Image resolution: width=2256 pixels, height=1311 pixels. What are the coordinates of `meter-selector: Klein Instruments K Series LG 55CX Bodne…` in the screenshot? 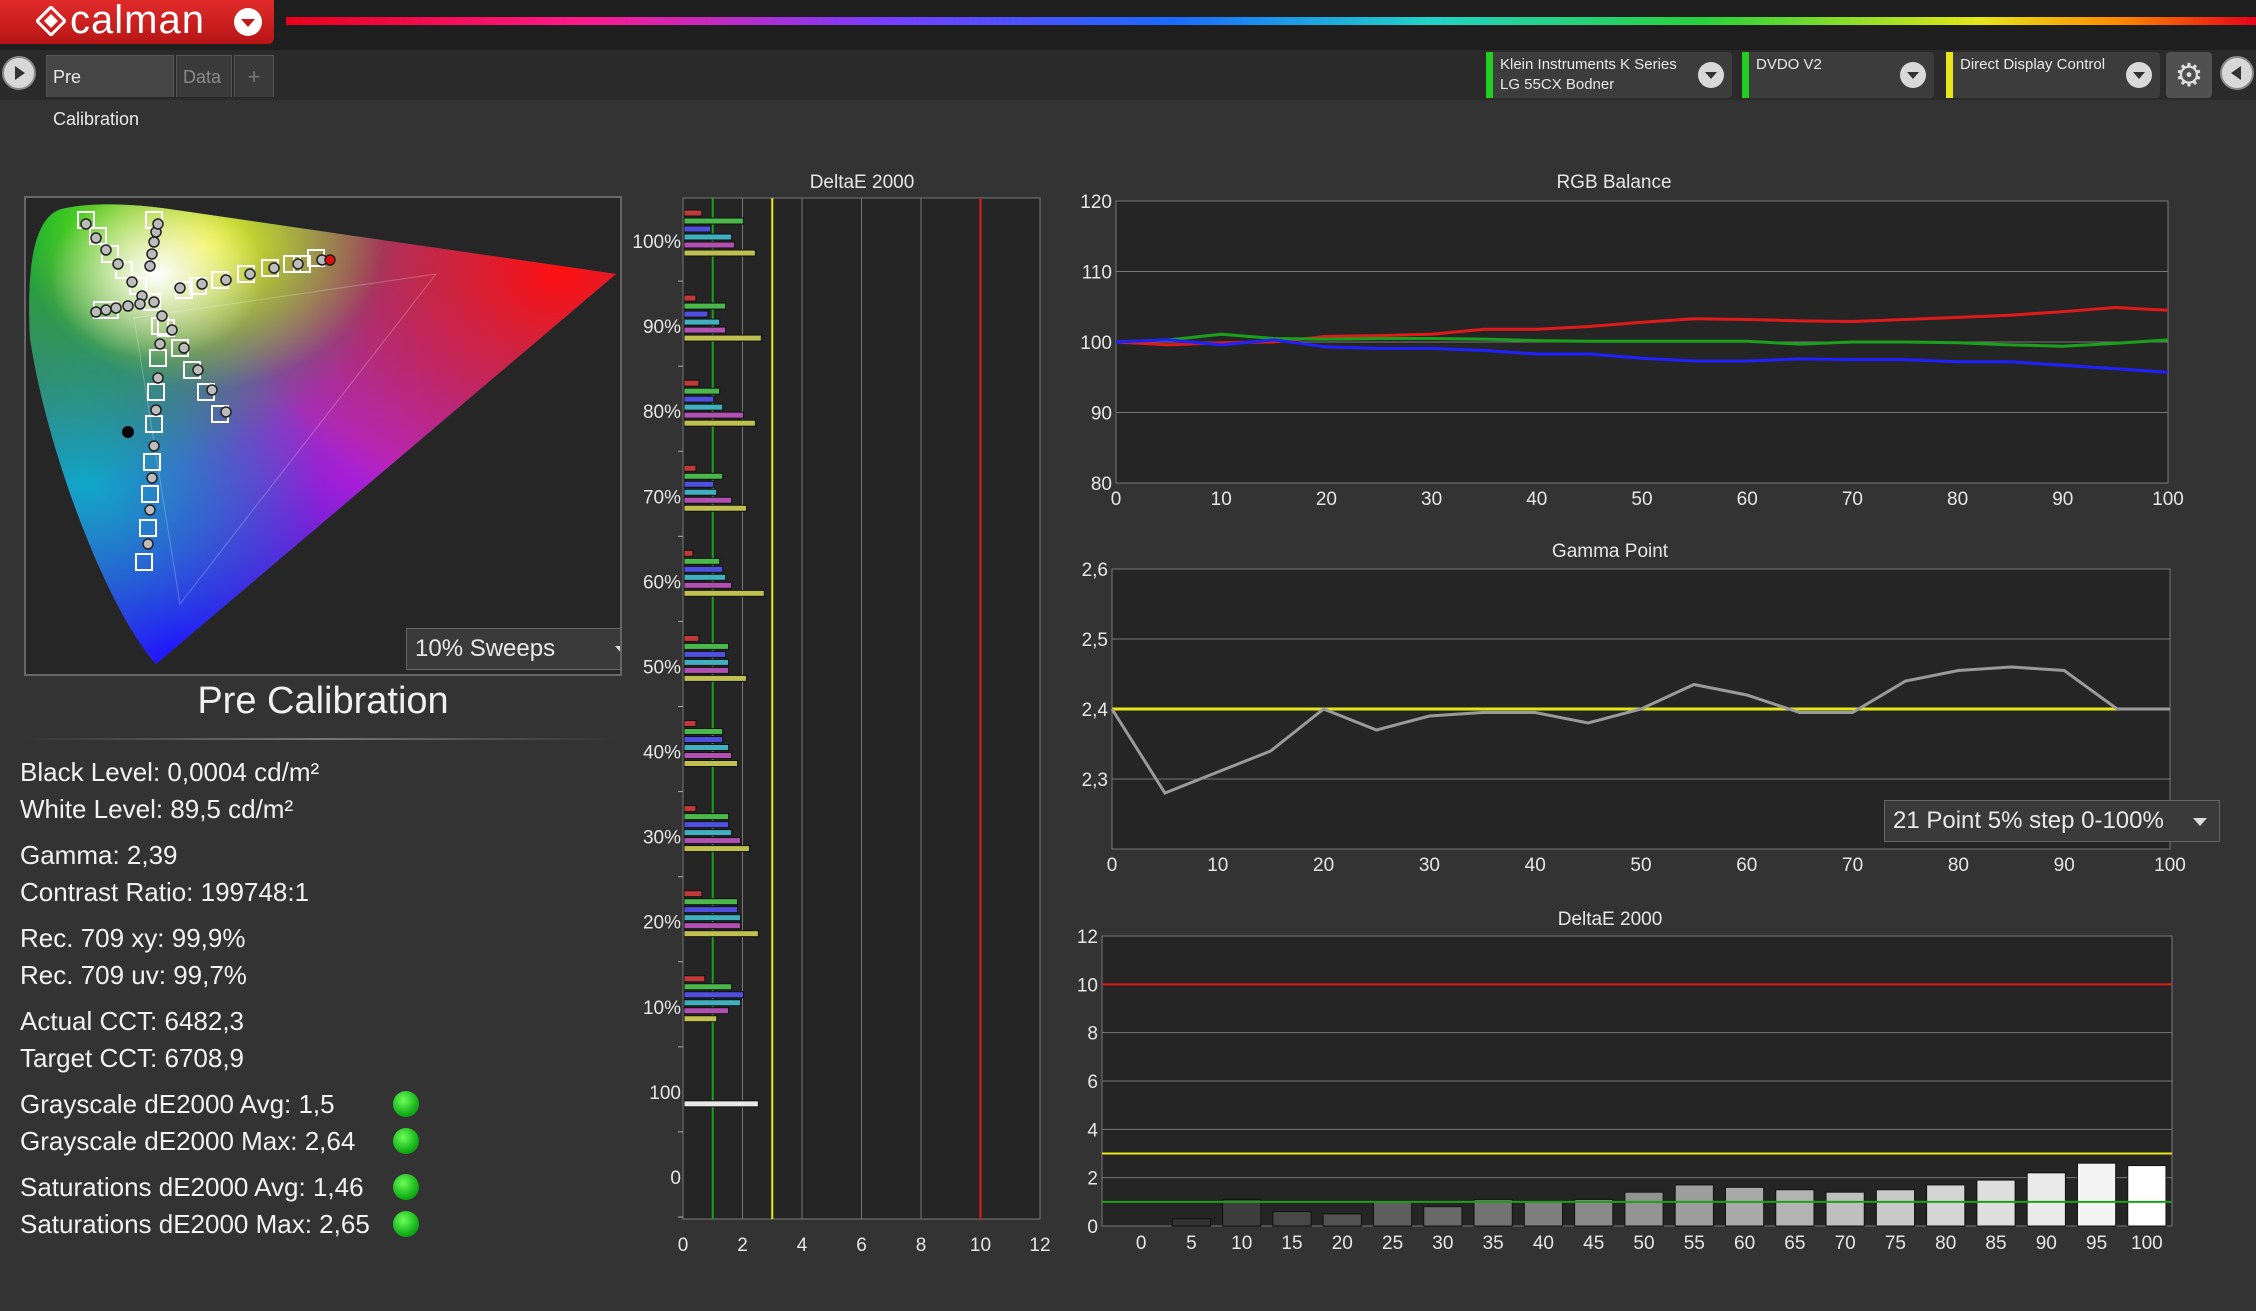 It's located at (1609, 75).